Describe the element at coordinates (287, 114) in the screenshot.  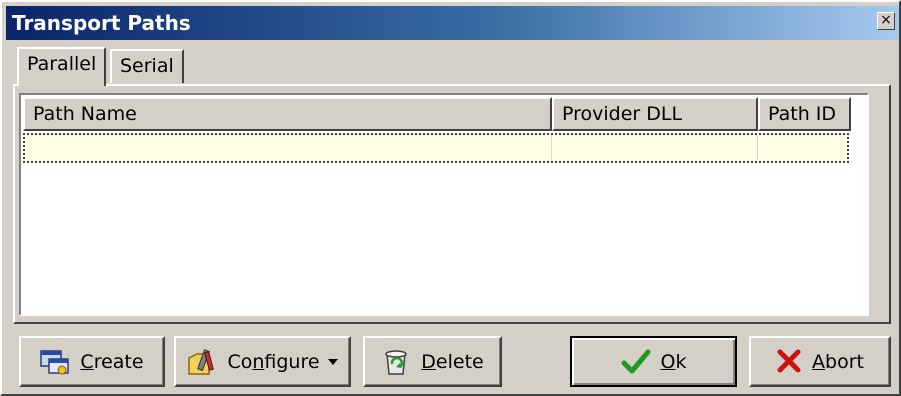
I see `column-header-path-name: Path Name` at that location.